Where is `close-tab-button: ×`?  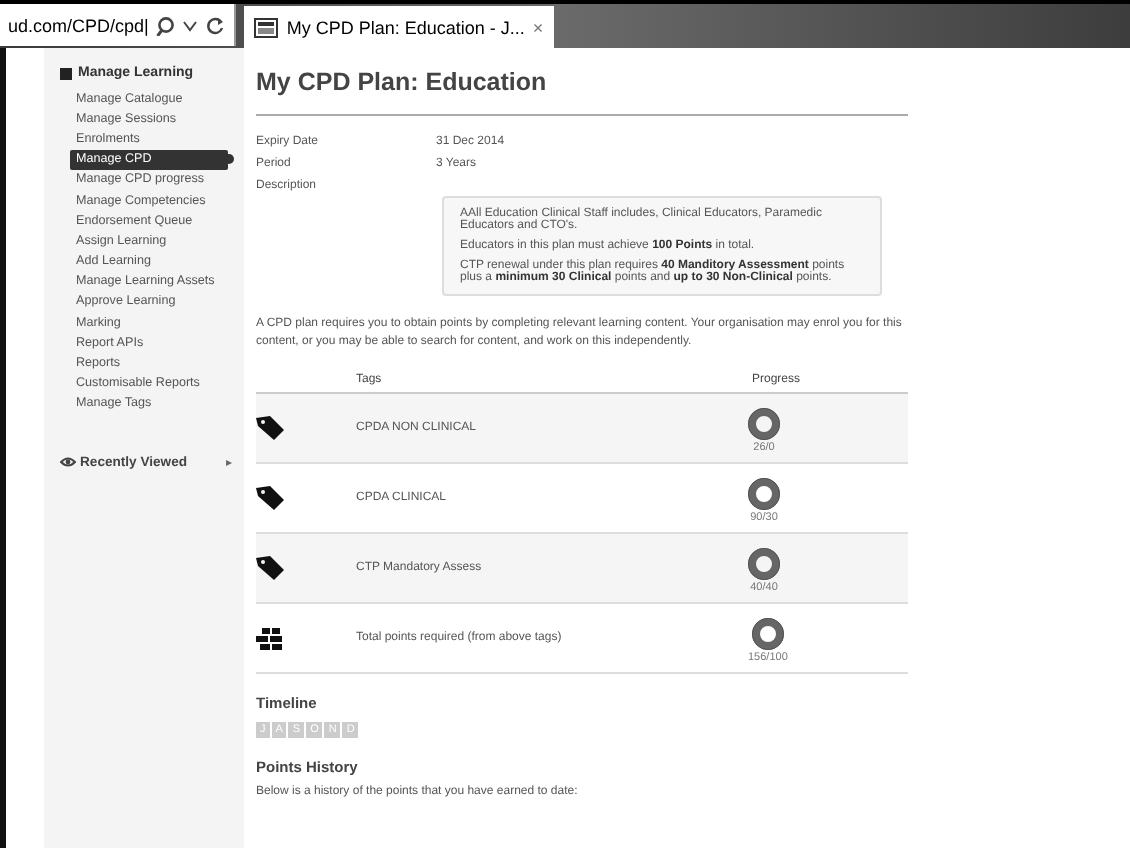 close-tab-button: × is located at coordinates (538, 27).